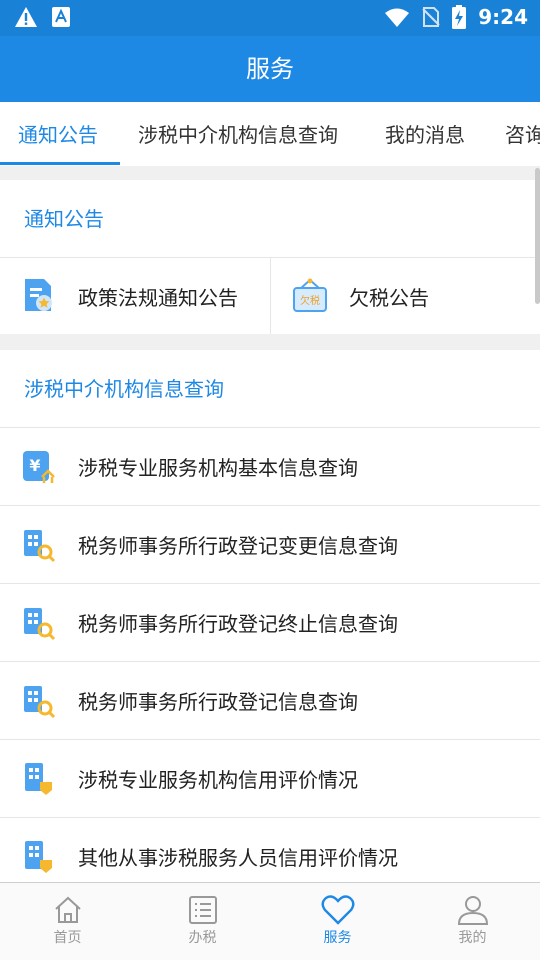 The image size is (540, 960). What do you see at coordinates (431, 17) in the screenshot?
I see `no-sim-icon` at bounding box center [431, 17].